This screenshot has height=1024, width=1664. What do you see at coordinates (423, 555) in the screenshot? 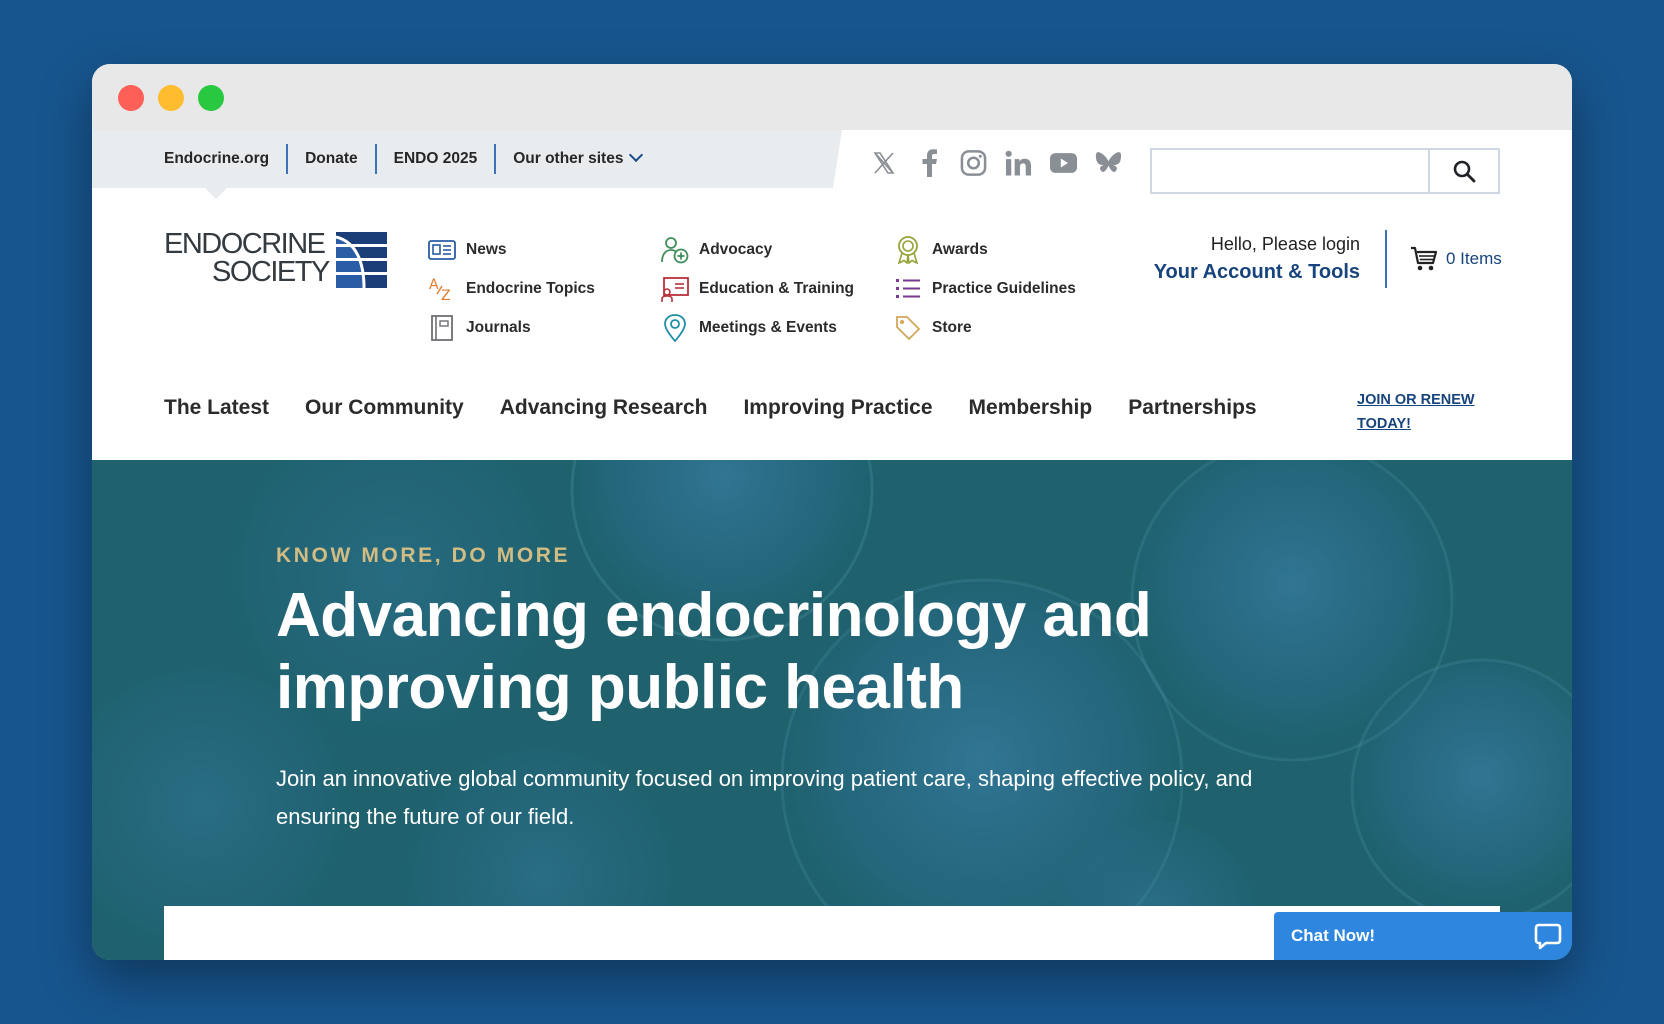
I see `hero-eyebrow: KNOW MORE, DO MORE` at bounding box center [423, 555].